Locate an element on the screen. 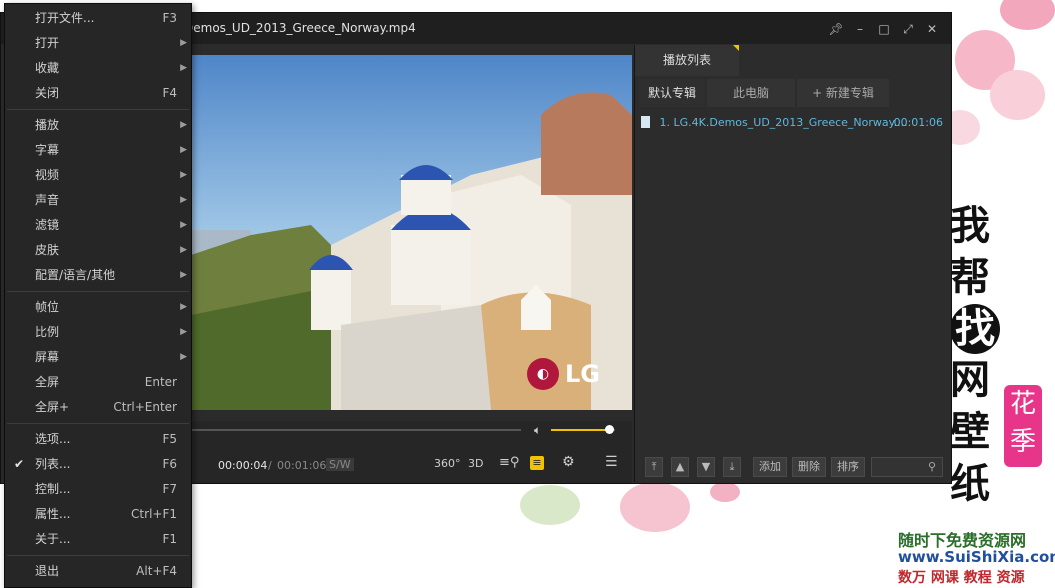  menu-item: 收藏 ▶ is located at coordinates (98, 68).